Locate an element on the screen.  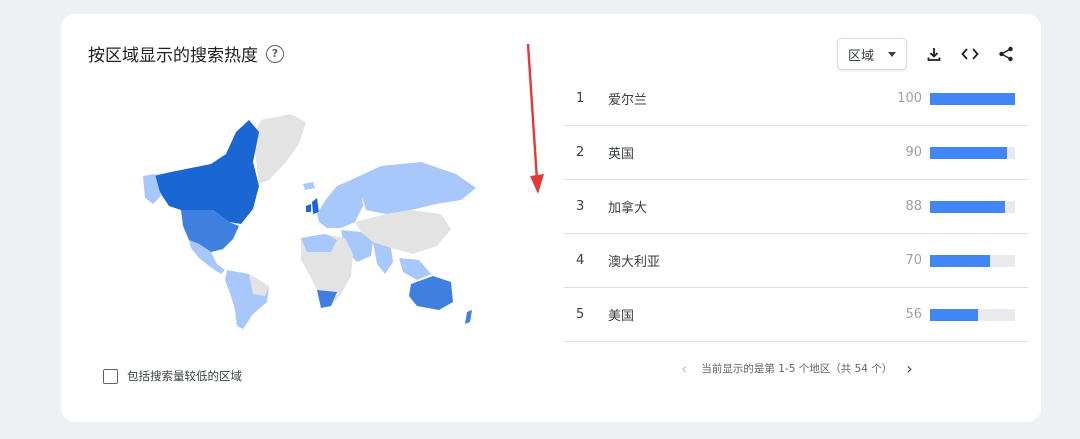
rank-number: 1 is located at coordinates (580, 98).